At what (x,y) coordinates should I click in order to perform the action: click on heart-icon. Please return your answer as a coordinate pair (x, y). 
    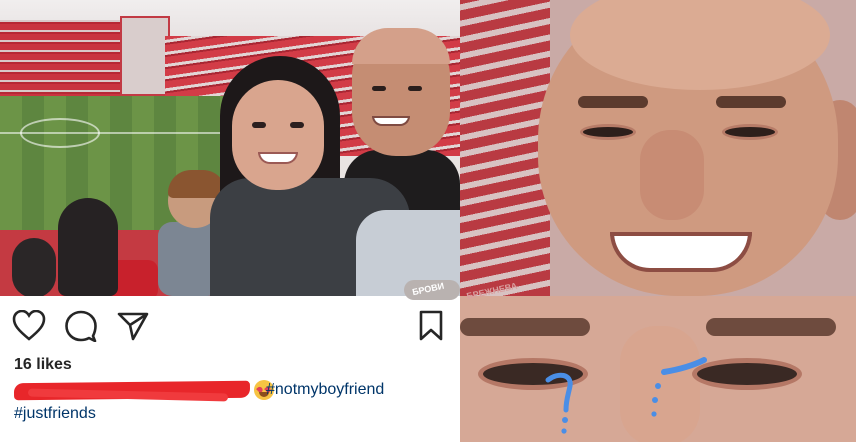
    Looking at the image, I should click on (29, 326).